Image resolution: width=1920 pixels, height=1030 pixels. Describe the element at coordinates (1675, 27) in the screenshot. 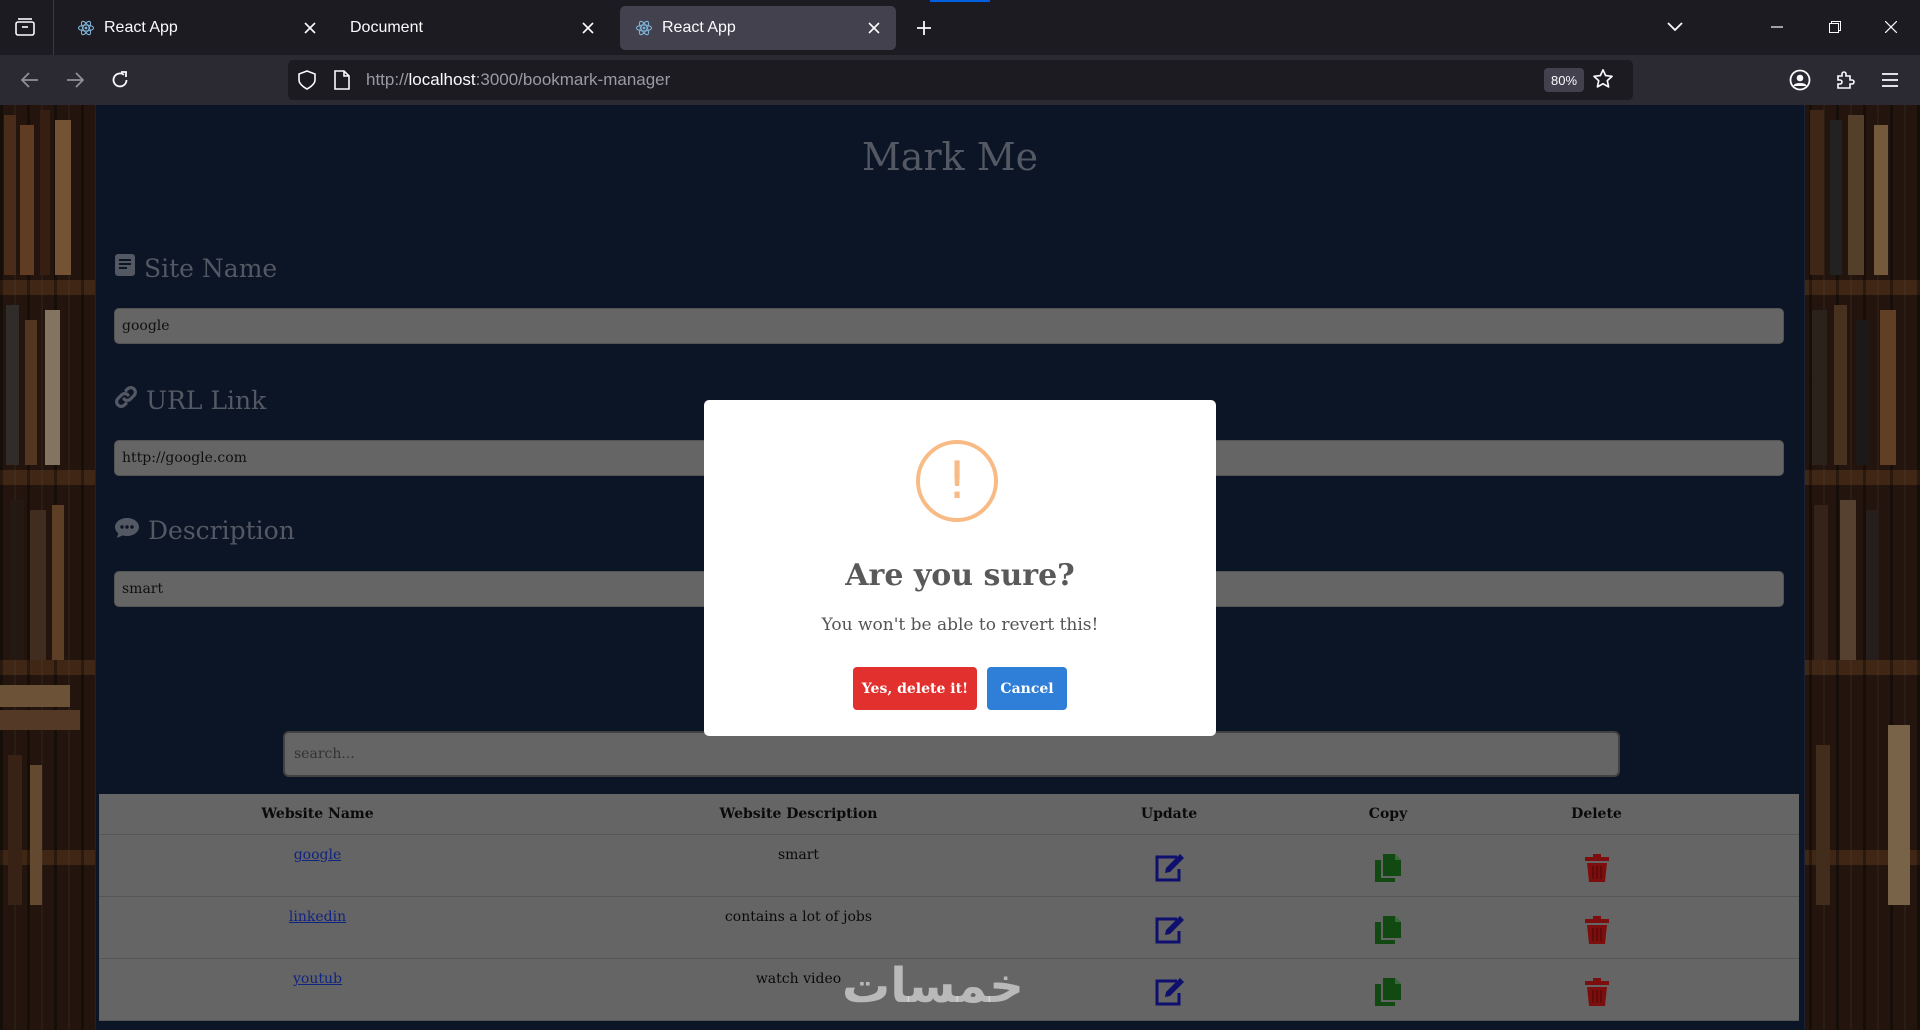

I see `list-all-tabs-icon` at that location.